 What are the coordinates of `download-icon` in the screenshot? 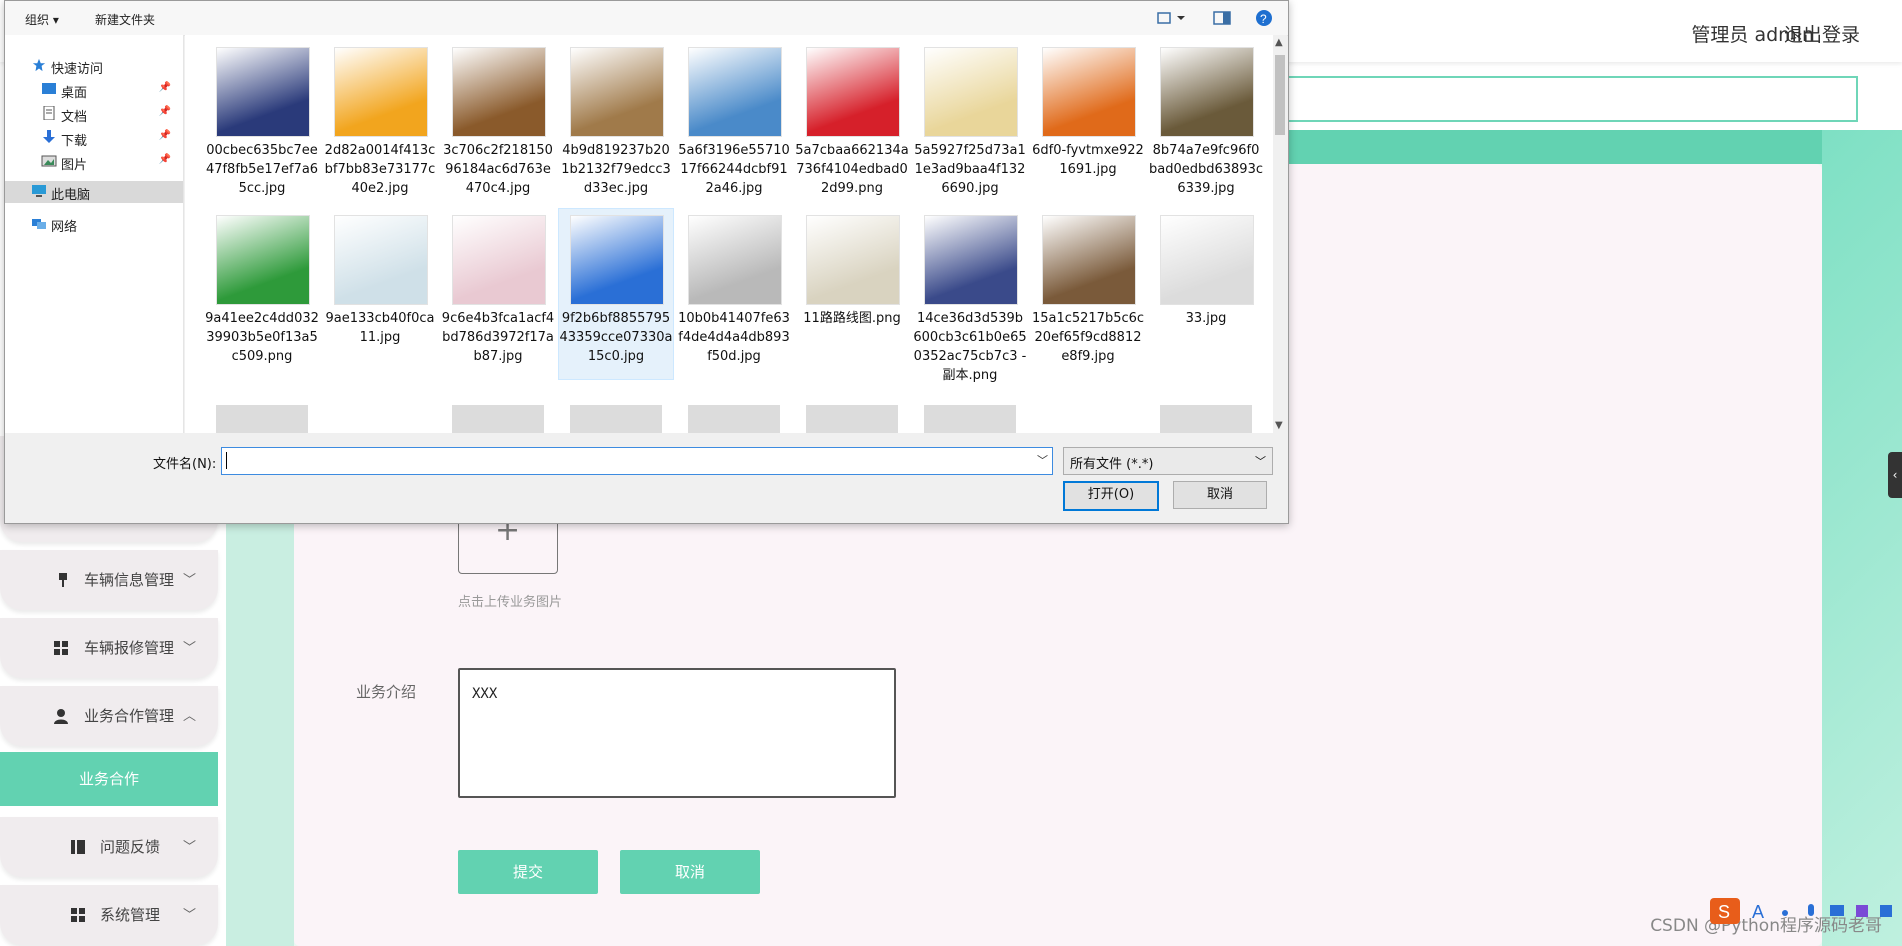 It's located at (49, 136).